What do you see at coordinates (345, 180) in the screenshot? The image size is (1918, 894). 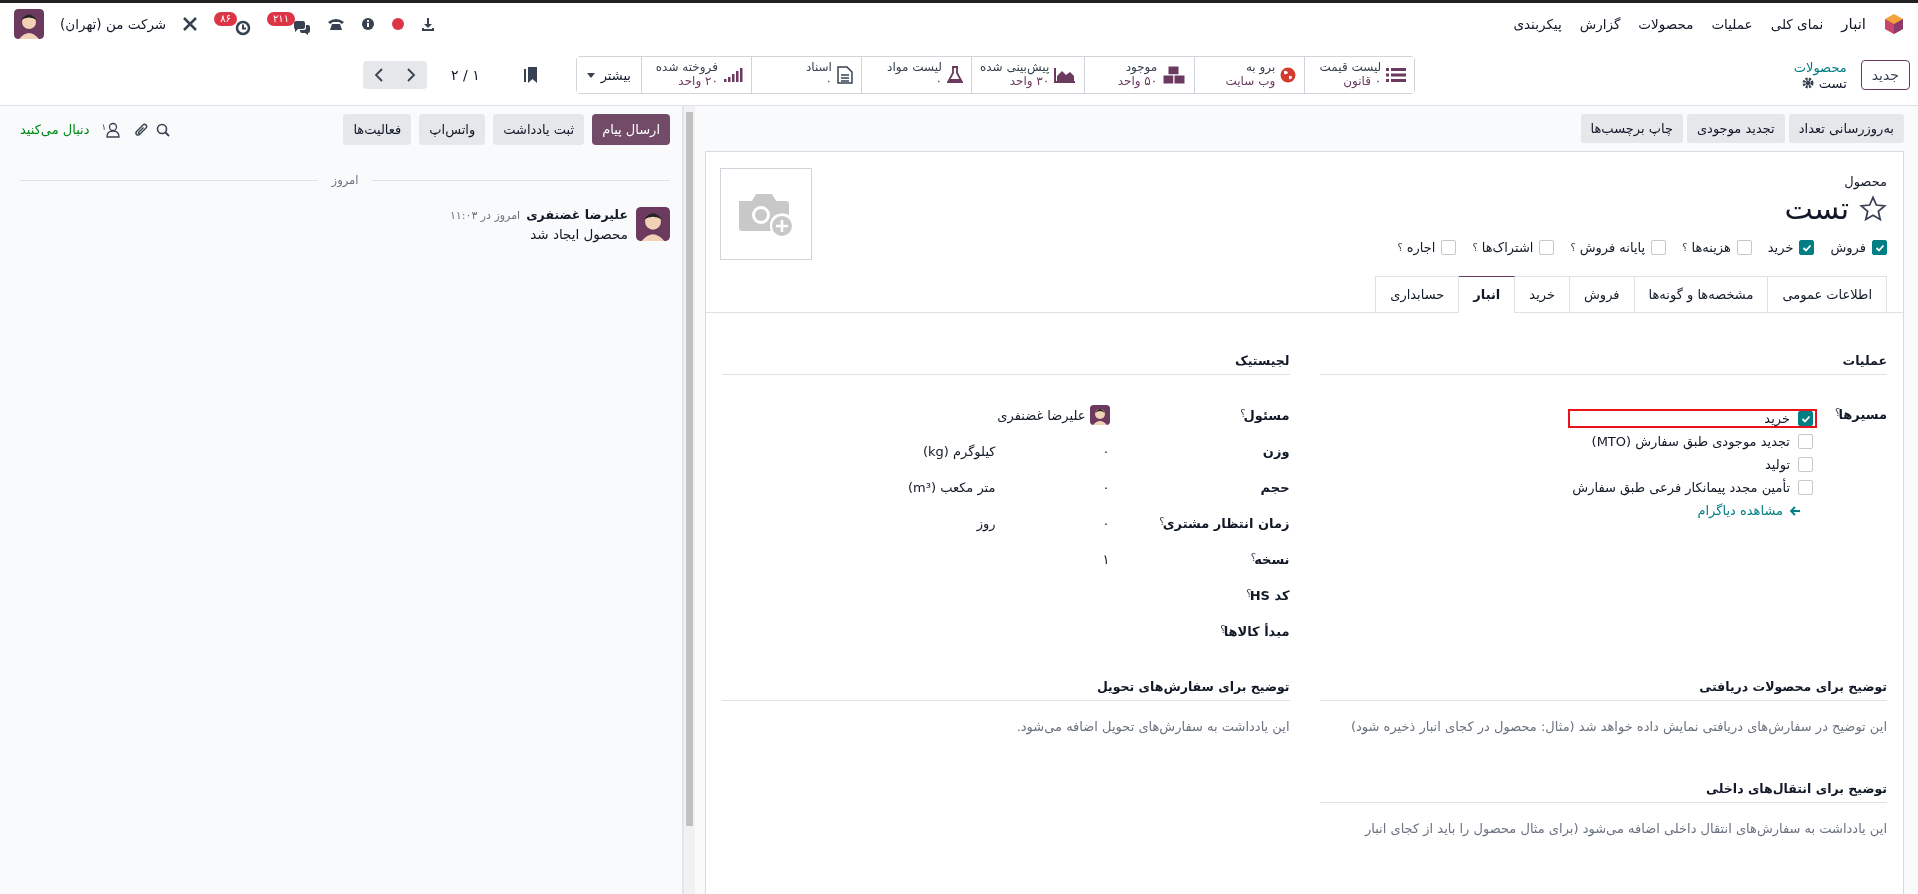 I see `date-separator: امروز` at bounding box center [345, 180].